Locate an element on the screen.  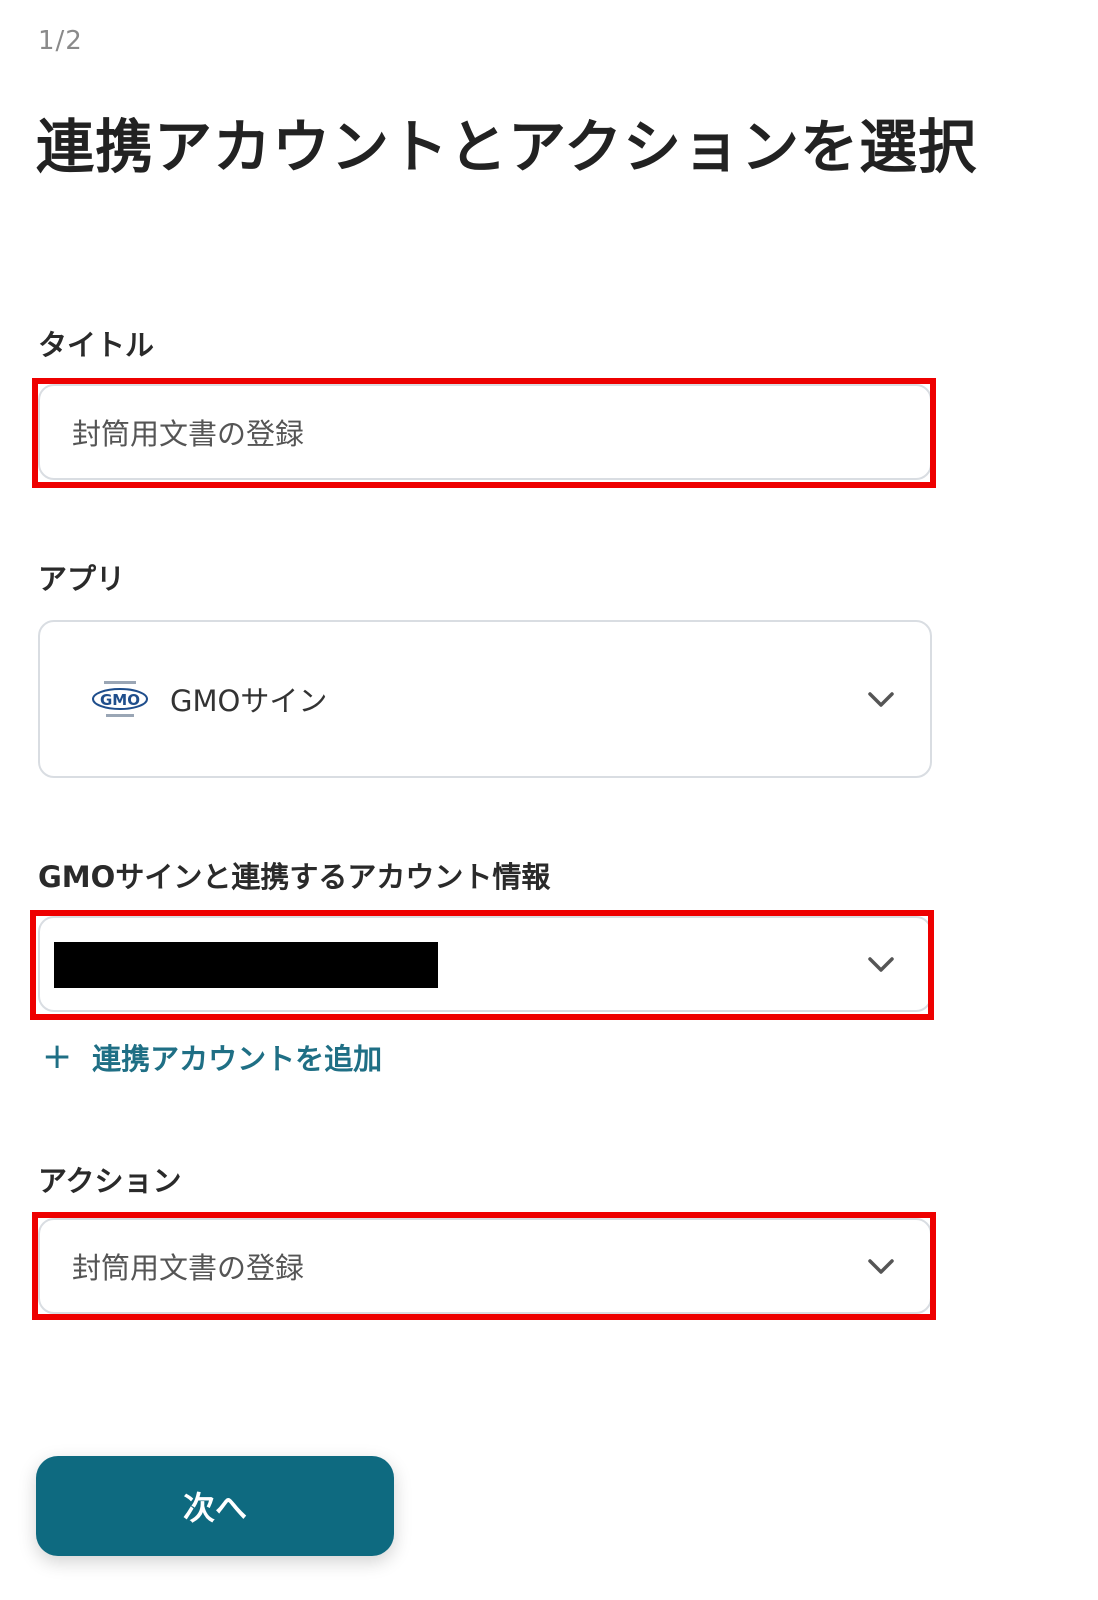
title-label: タイトル is located at coordinates (96, 345).